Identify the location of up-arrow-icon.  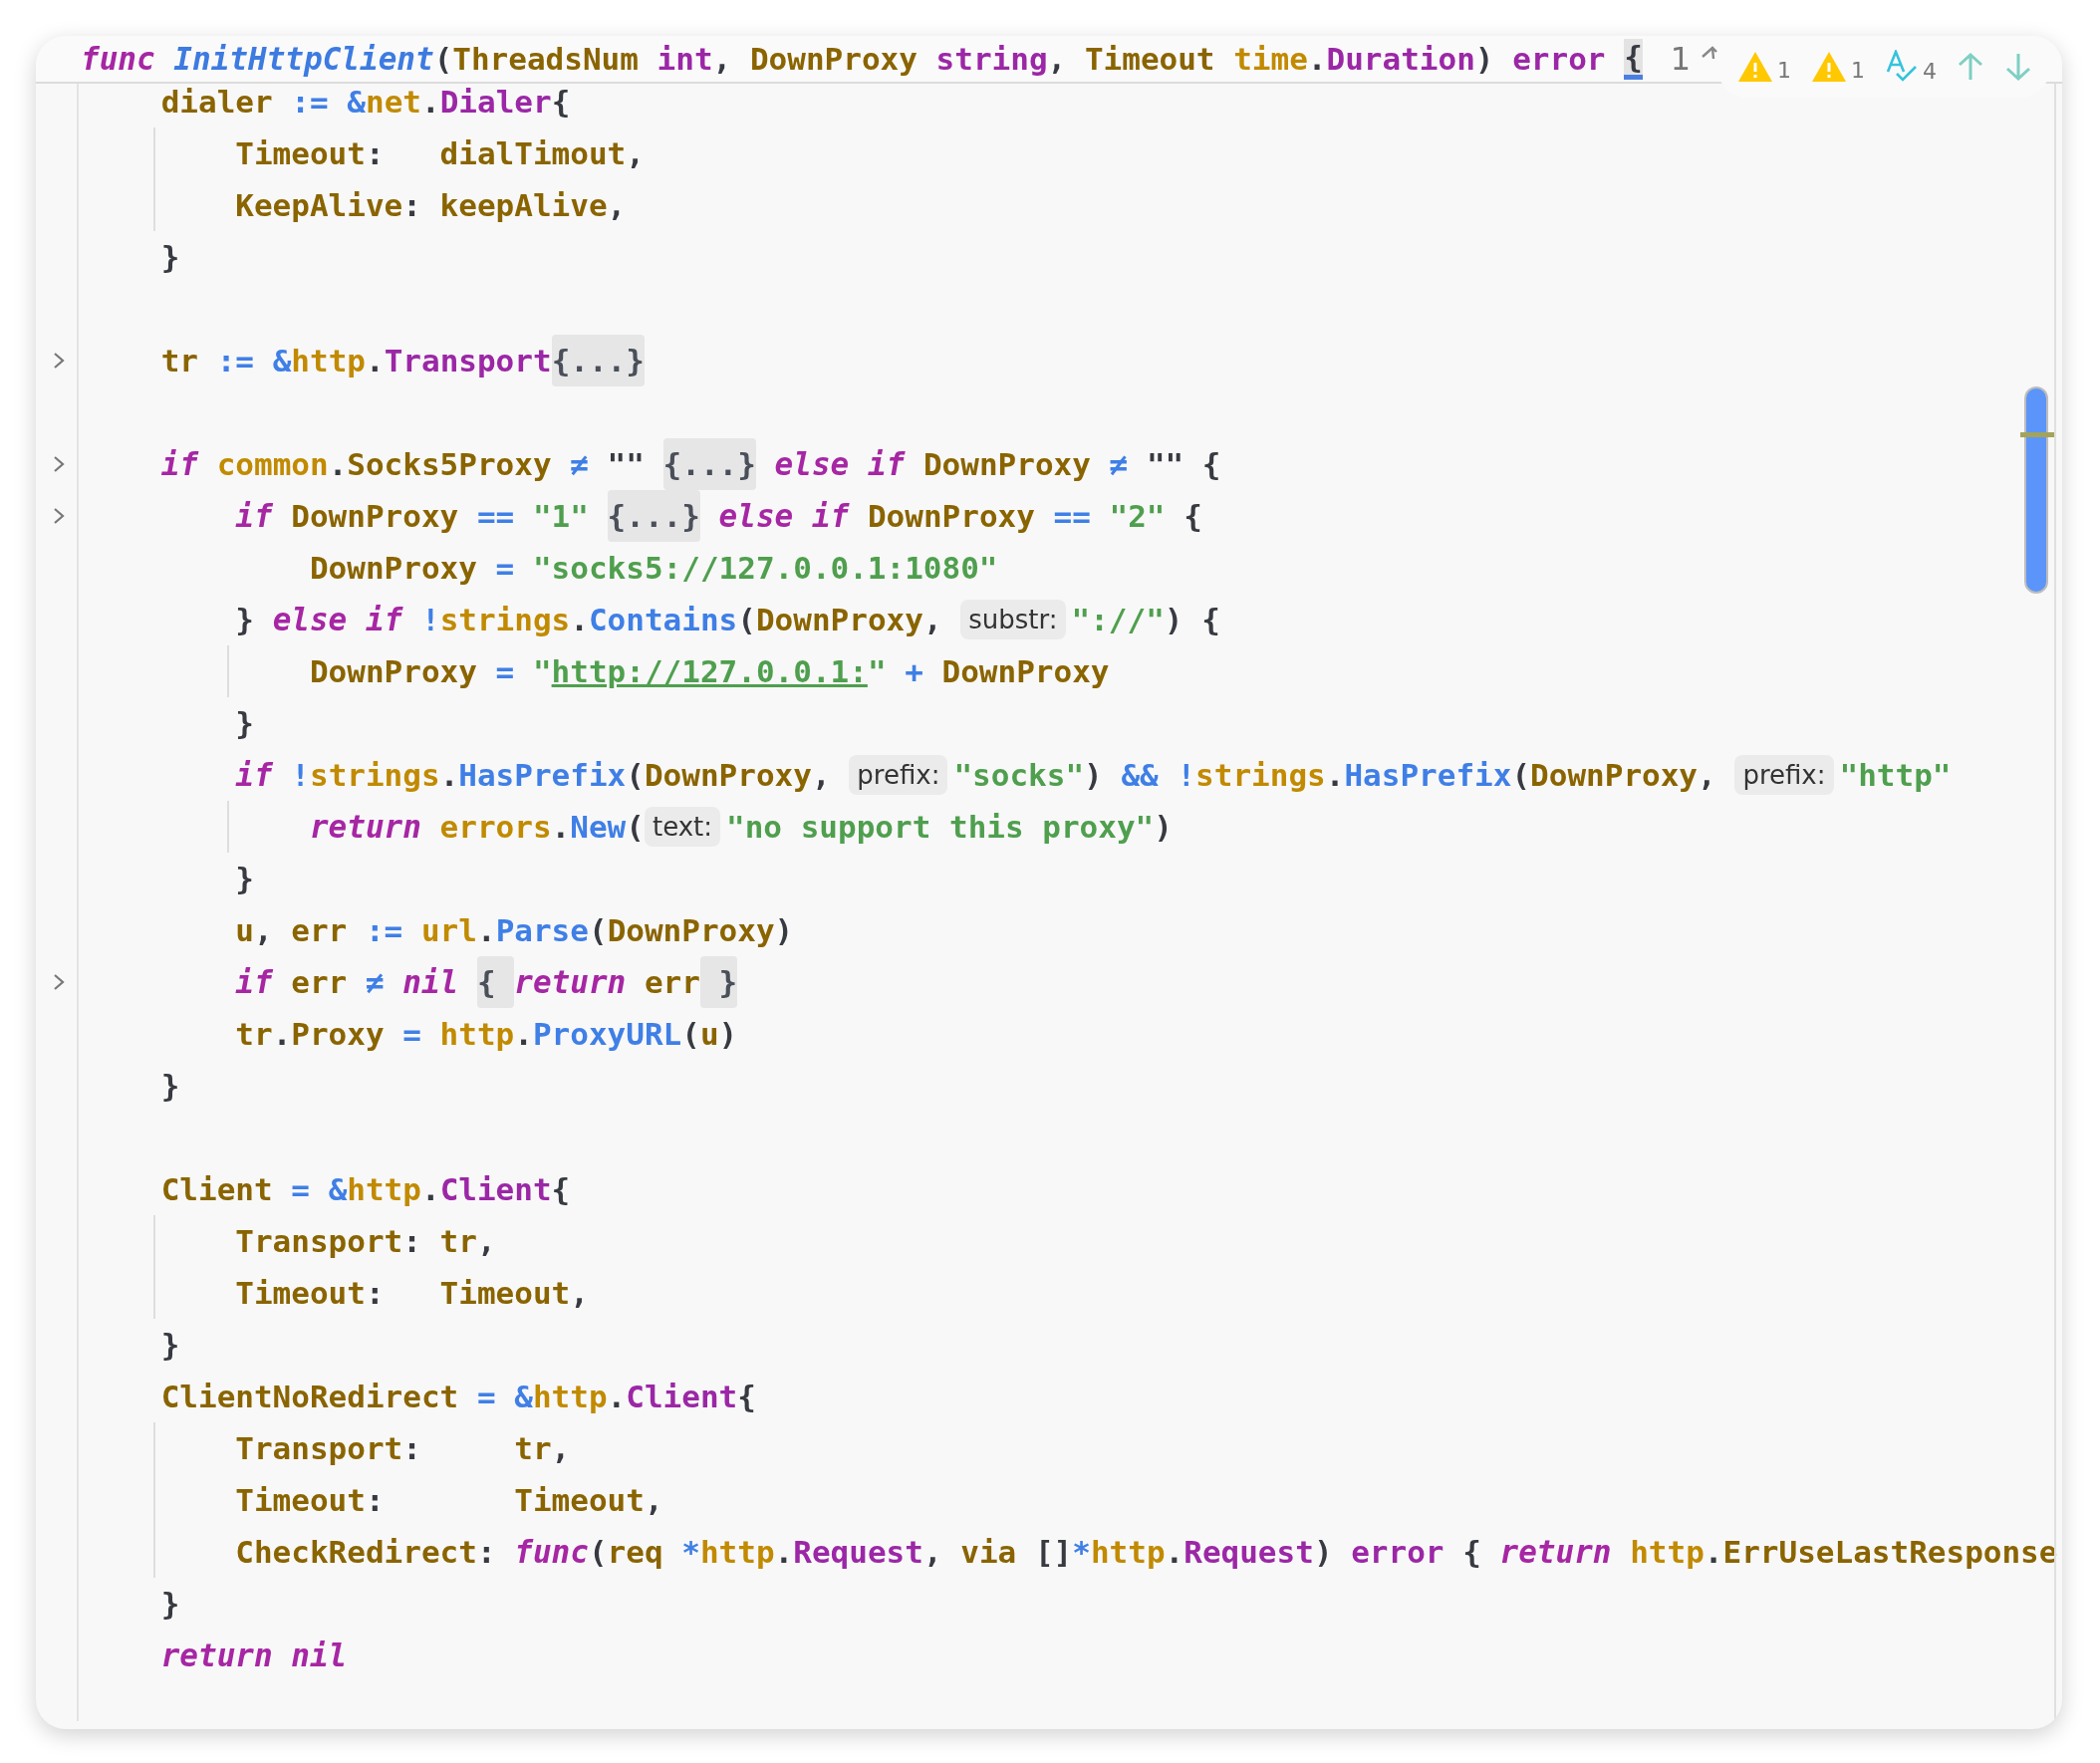
(1970, 67).